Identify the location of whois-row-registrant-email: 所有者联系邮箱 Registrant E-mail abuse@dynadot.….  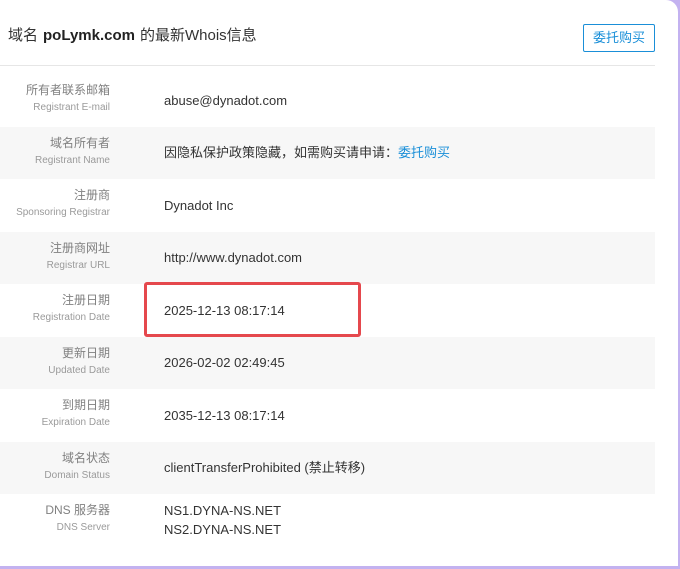
(327, 100).